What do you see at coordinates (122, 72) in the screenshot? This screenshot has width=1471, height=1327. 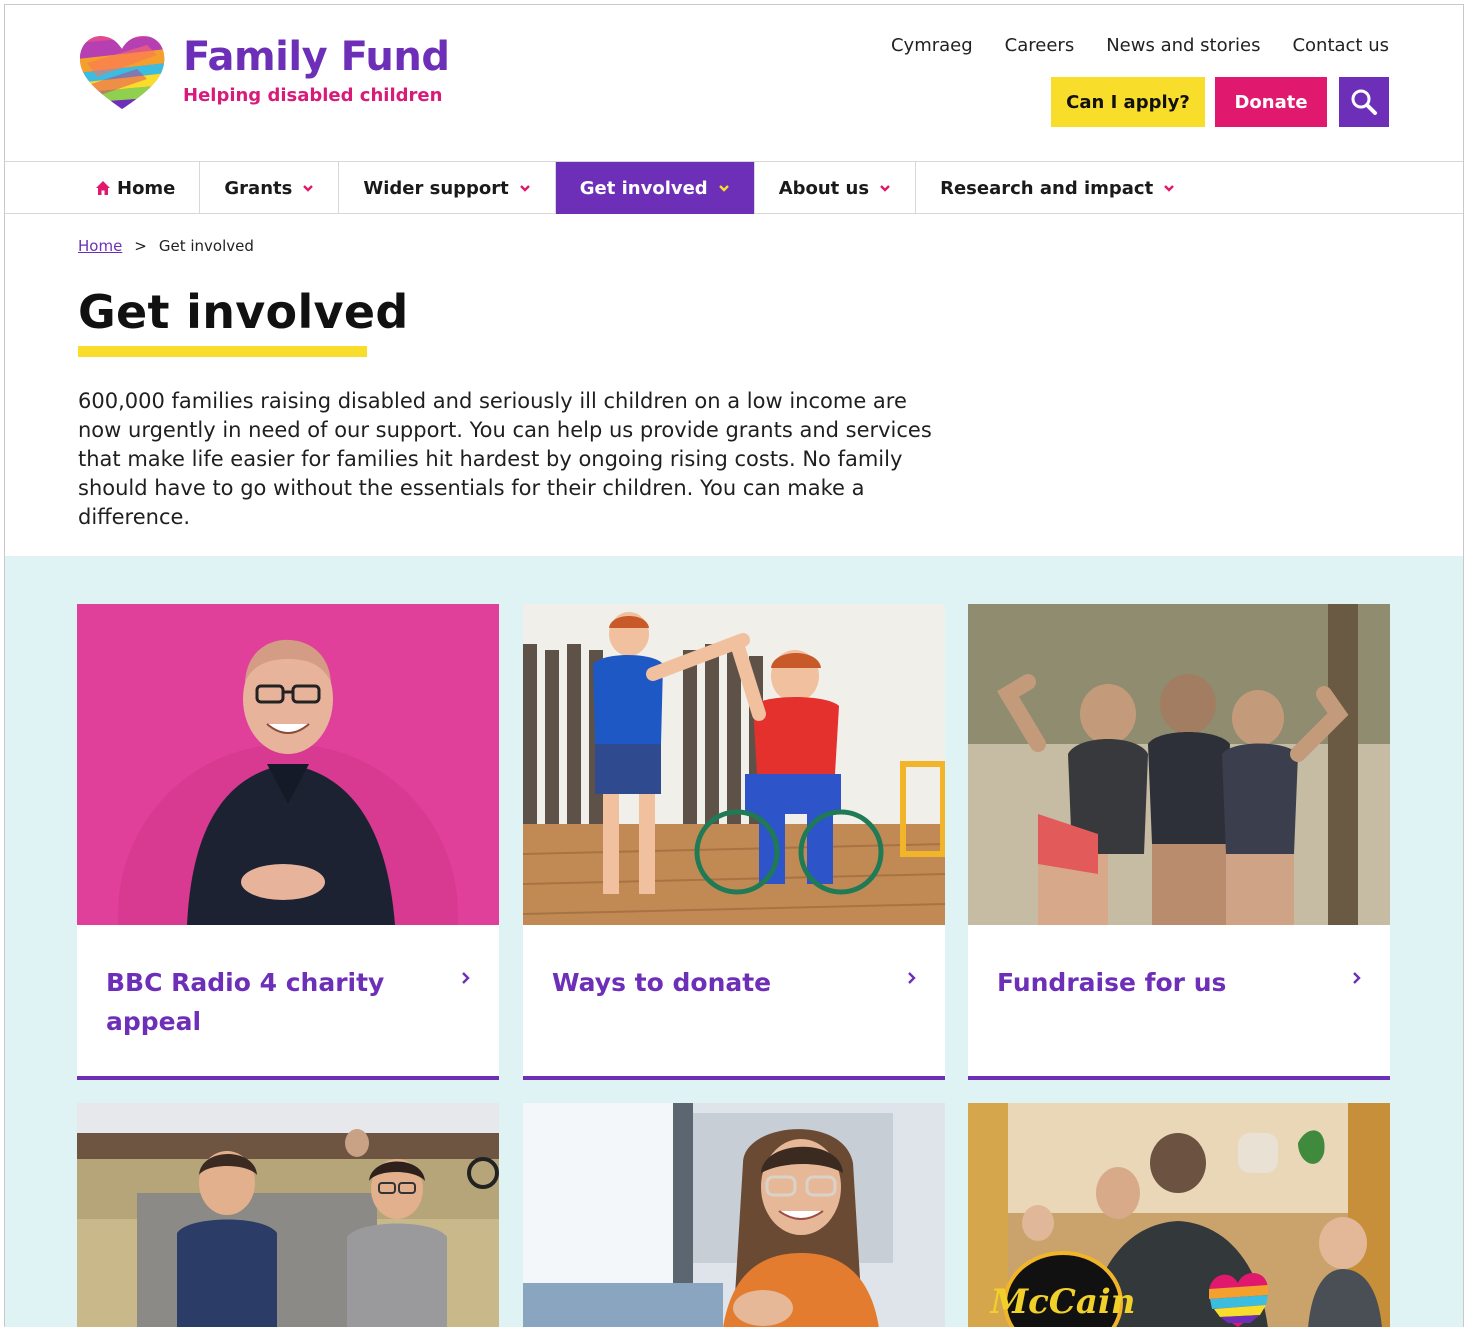 I see `heart-logo-icon` at bounding box center [122, 72].